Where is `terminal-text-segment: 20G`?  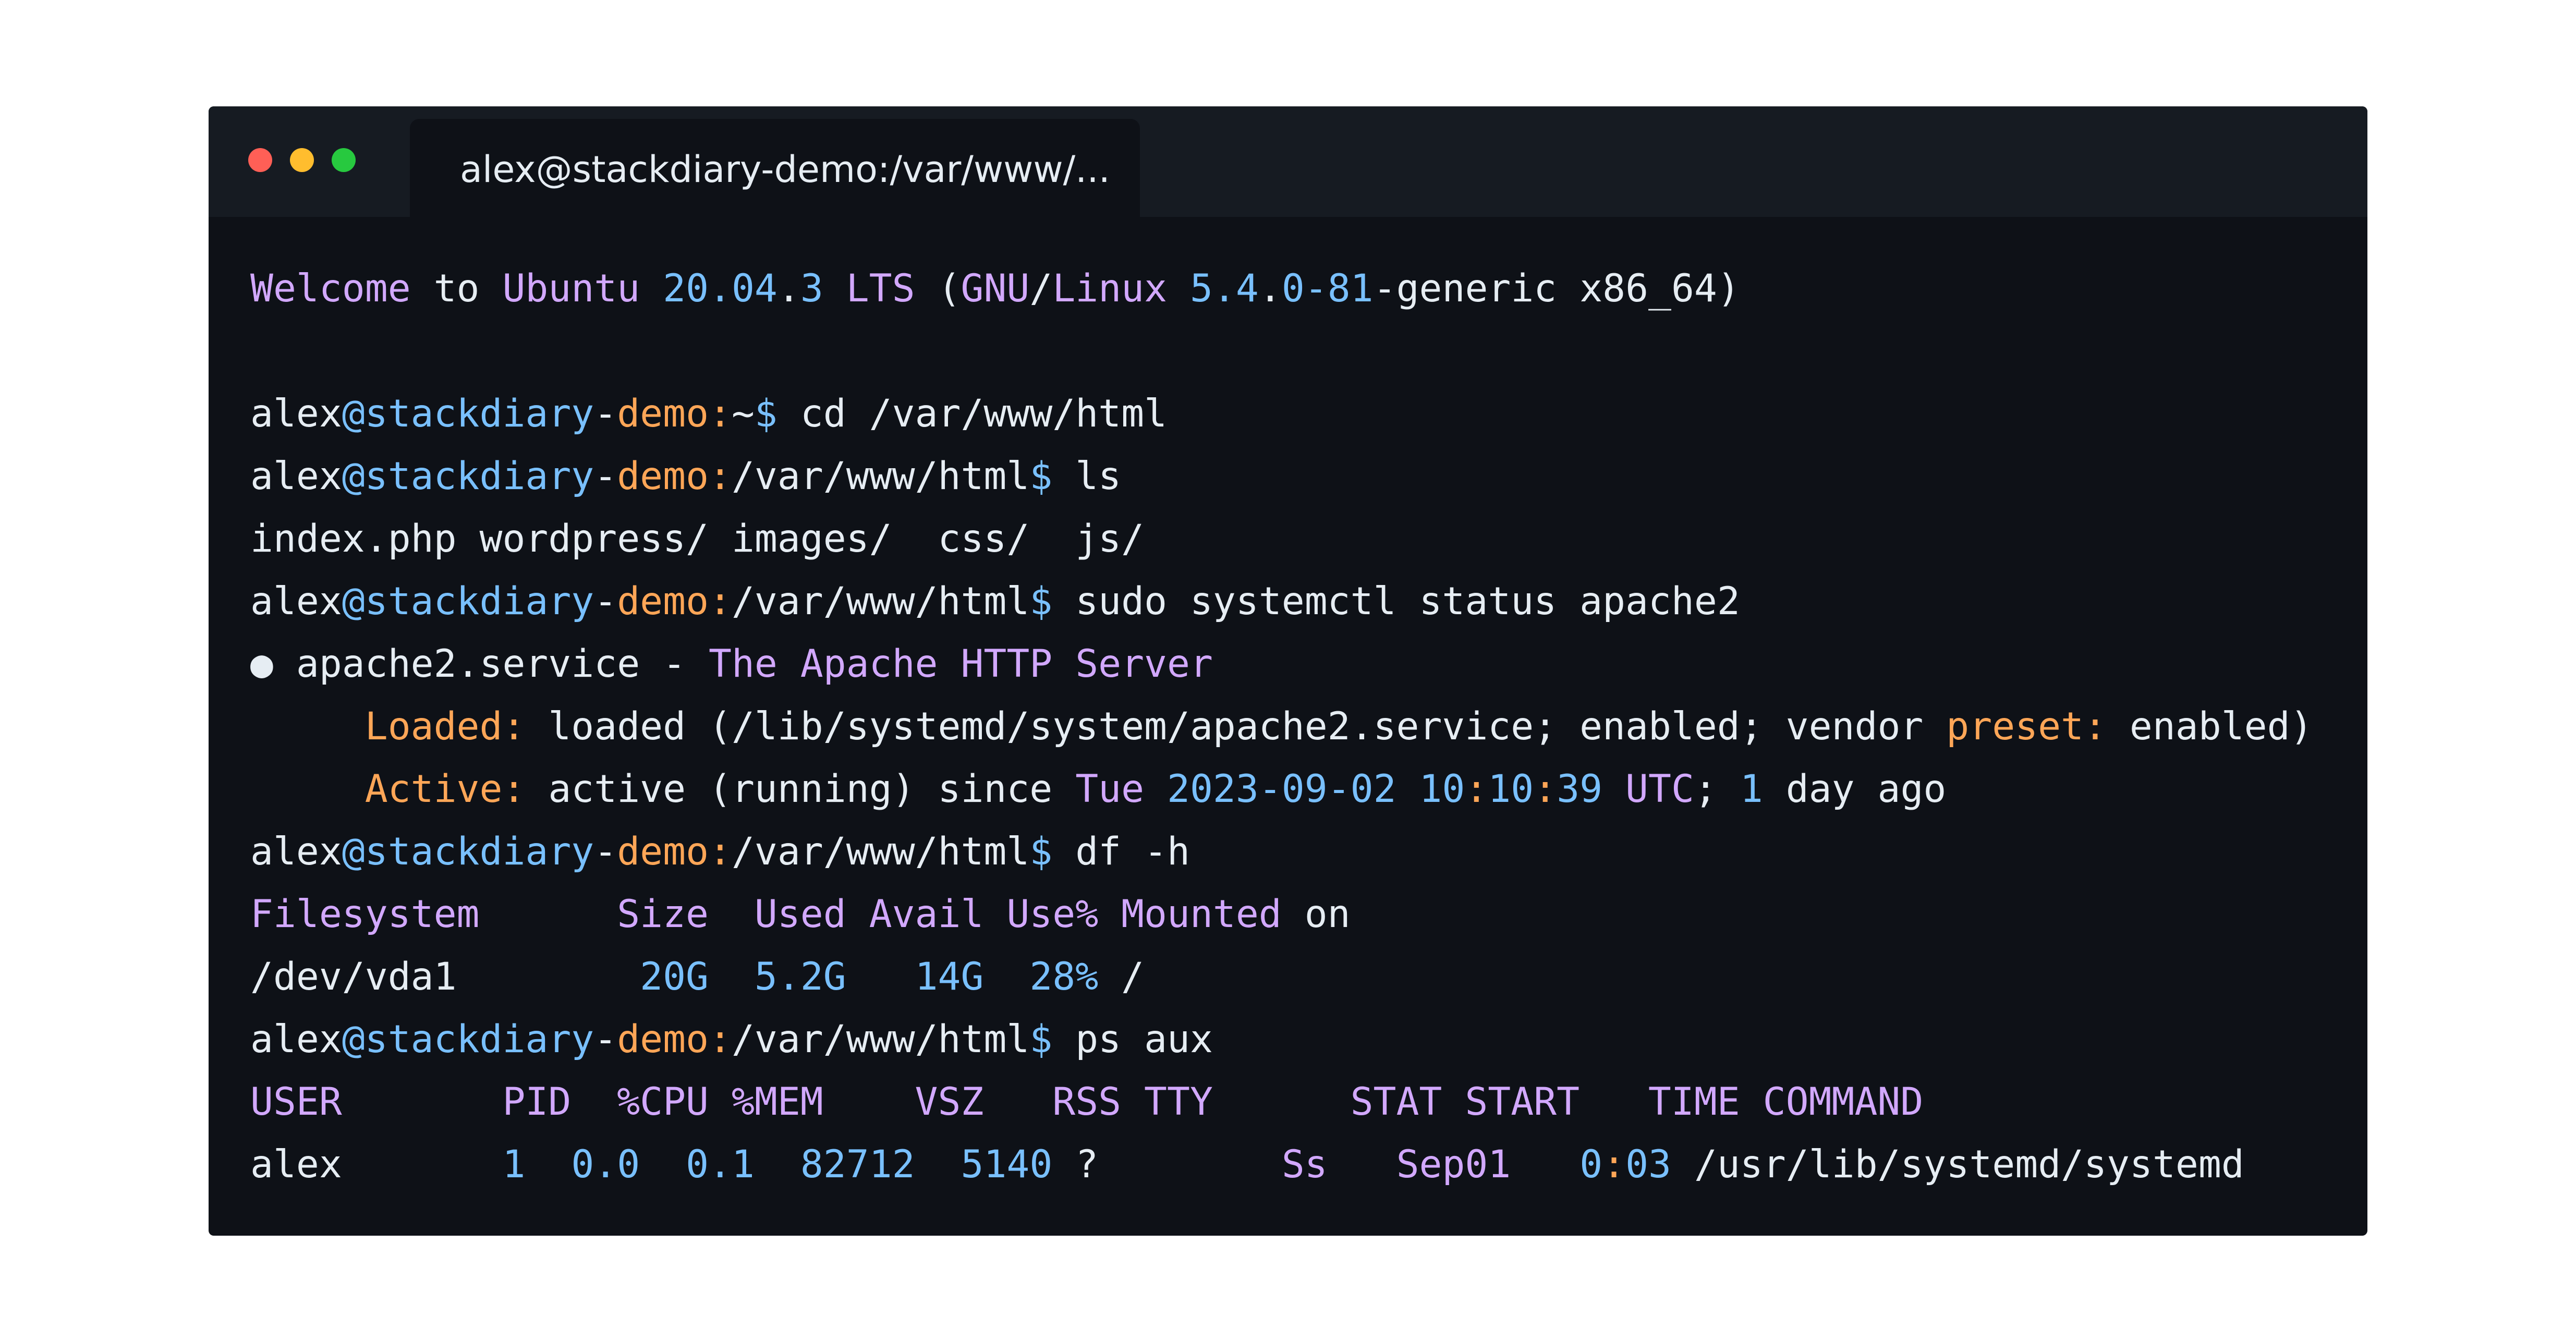
terminal-text-segment: 20G is located at coordinates (674, 977).